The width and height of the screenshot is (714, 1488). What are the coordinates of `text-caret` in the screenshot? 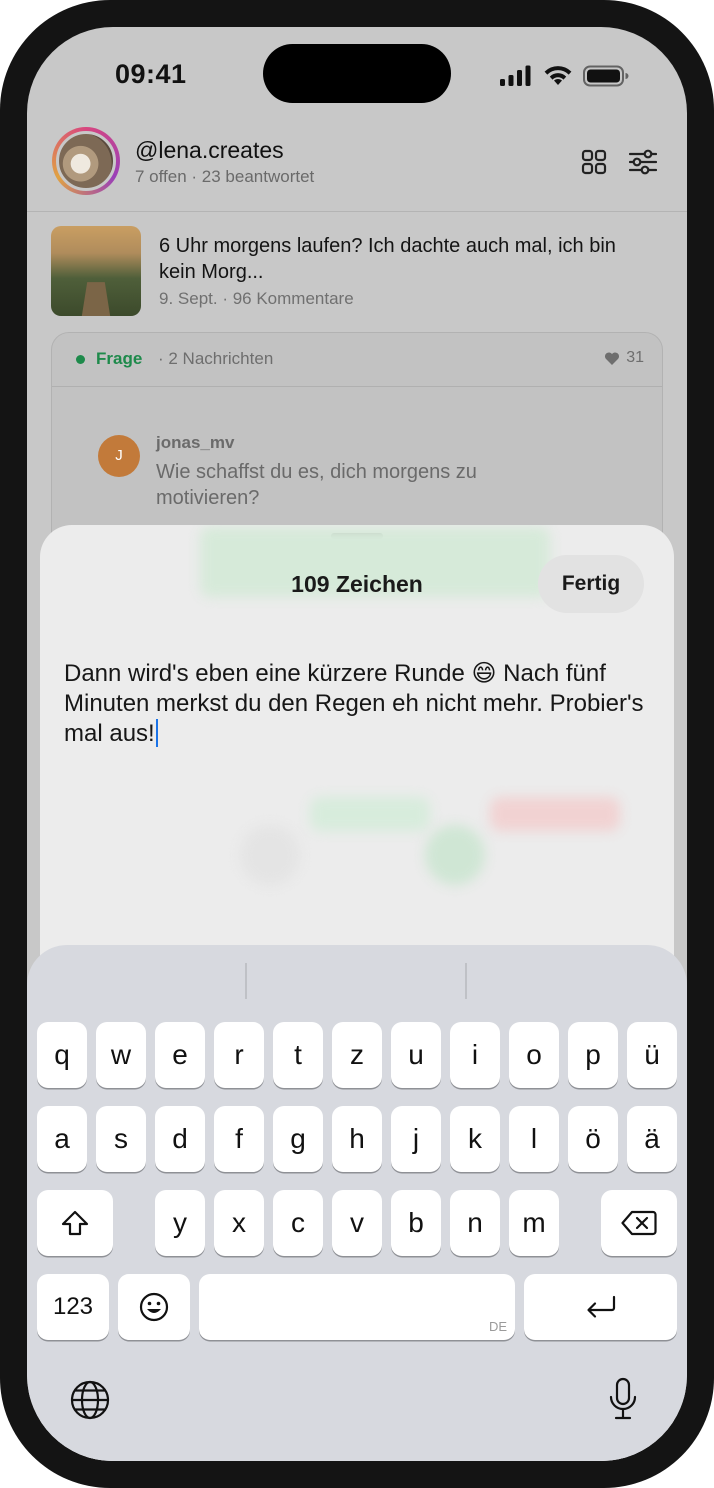 It's located at (156, 733).